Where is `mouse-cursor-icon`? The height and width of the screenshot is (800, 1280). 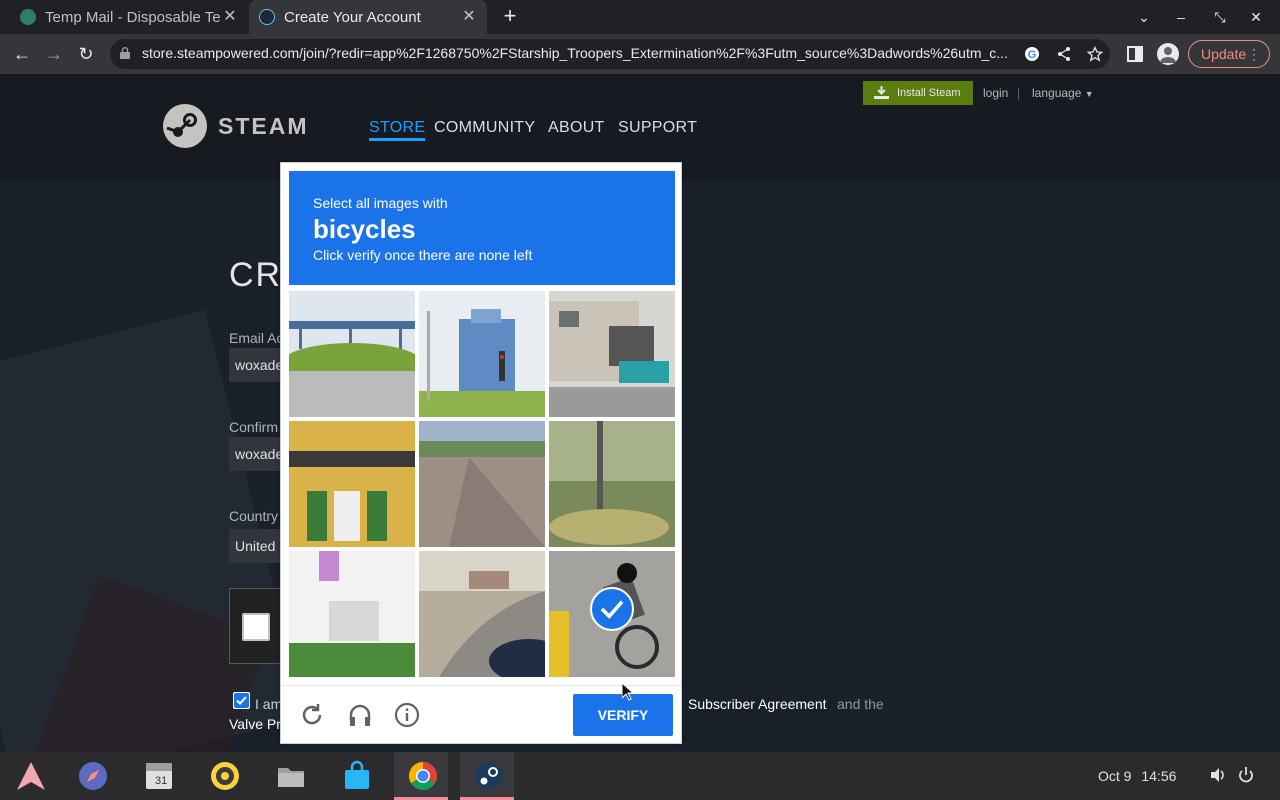
mouse-cursor-icon is located at coordinates (628, 692).